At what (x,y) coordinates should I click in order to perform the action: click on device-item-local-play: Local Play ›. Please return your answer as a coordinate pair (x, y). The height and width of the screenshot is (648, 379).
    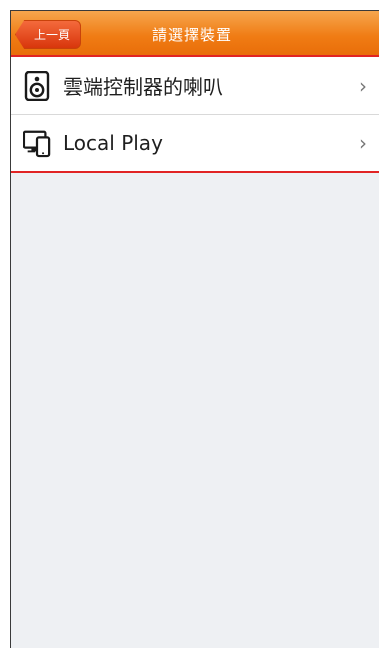
    Looking at the image, I should click on (195, 142).